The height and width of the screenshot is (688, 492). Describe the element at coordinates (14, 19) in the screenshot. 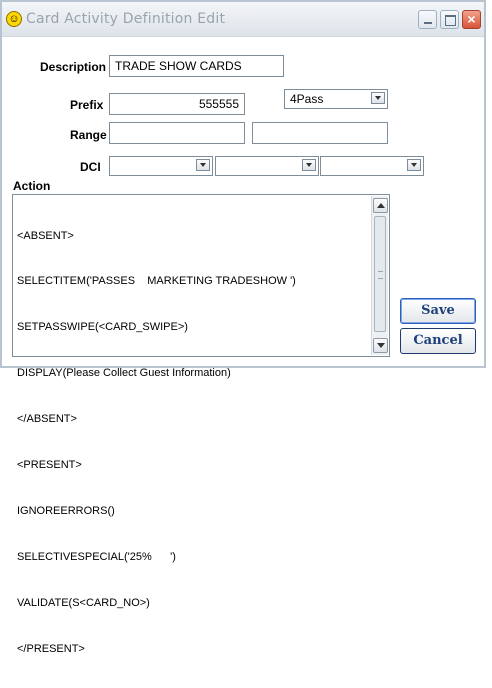

I see `smiley-icon: ☺` at that location.